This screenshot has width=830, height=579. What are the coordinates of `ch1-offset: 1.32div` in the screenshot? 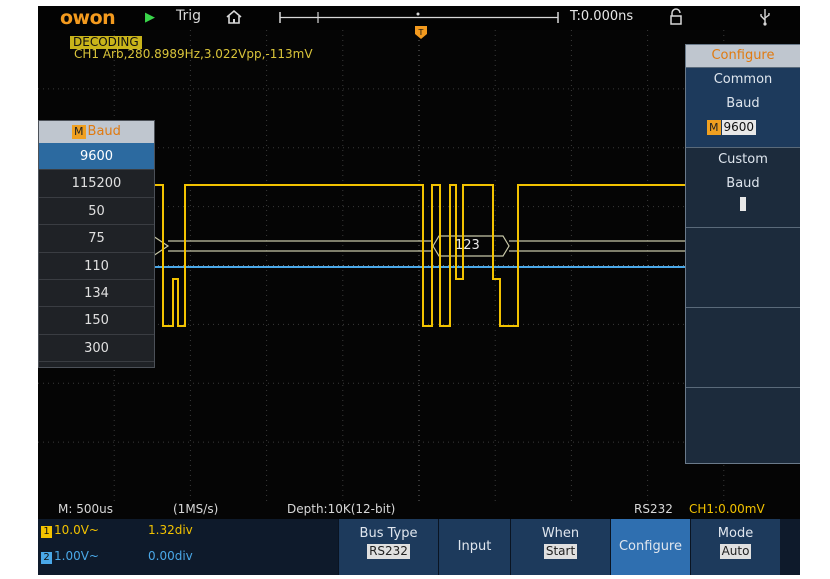 It's located at (170, 530).